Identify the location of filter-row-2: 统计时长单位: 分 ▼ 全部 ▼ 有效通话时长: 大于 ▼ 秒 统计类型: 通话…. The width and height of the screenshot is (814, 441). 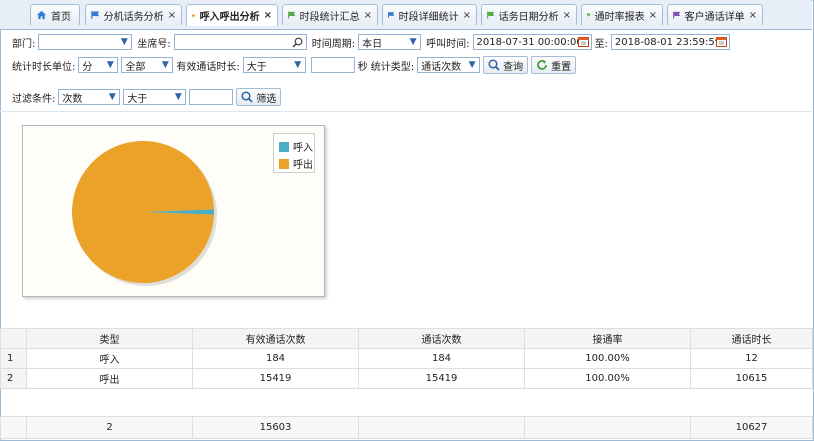
(294, 65).